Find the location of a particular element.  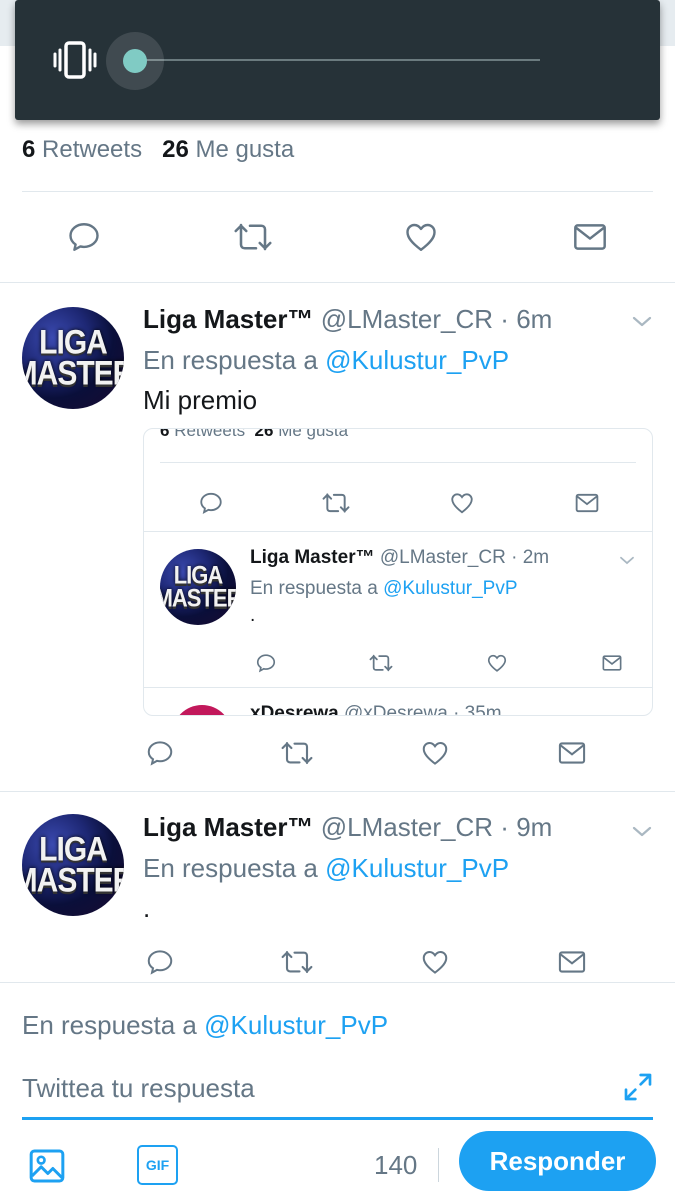

reply-context: En respuesta a @Kulustur_PvP is located at coordinates (326, 868).